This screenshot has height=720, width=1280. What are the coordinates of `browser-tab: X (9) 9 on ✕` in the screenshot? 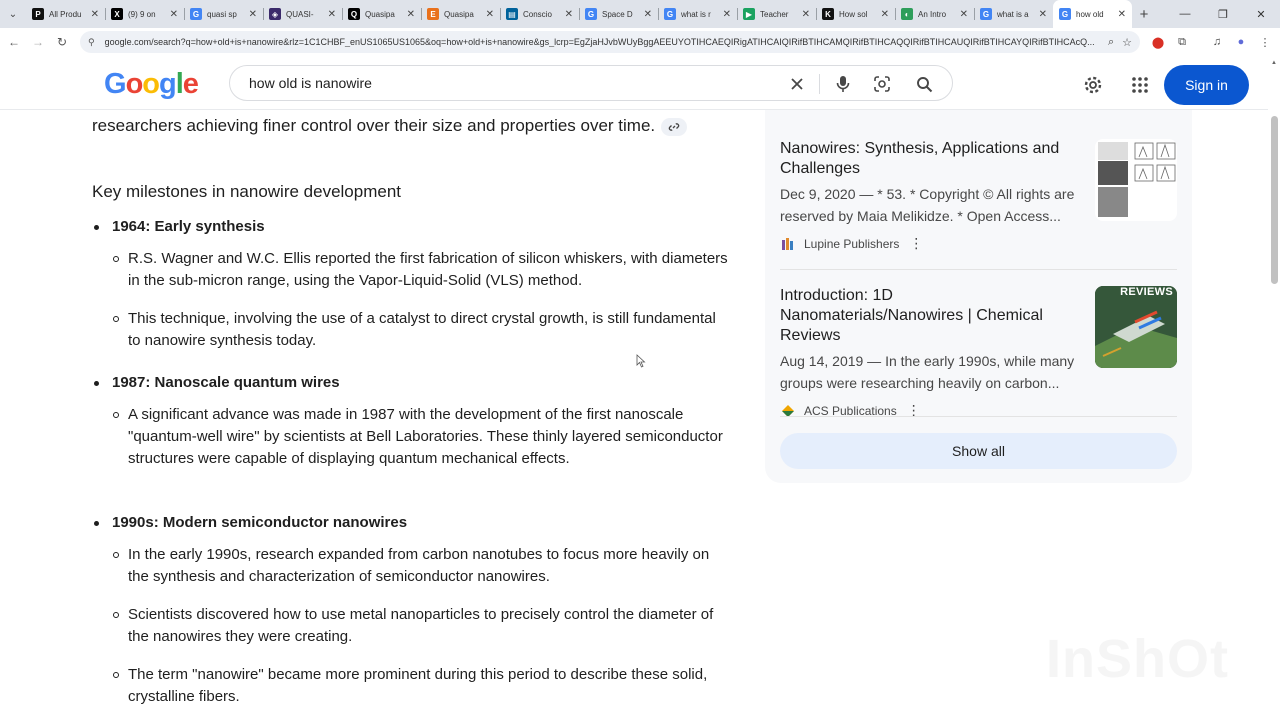 It's located at (144, 14).